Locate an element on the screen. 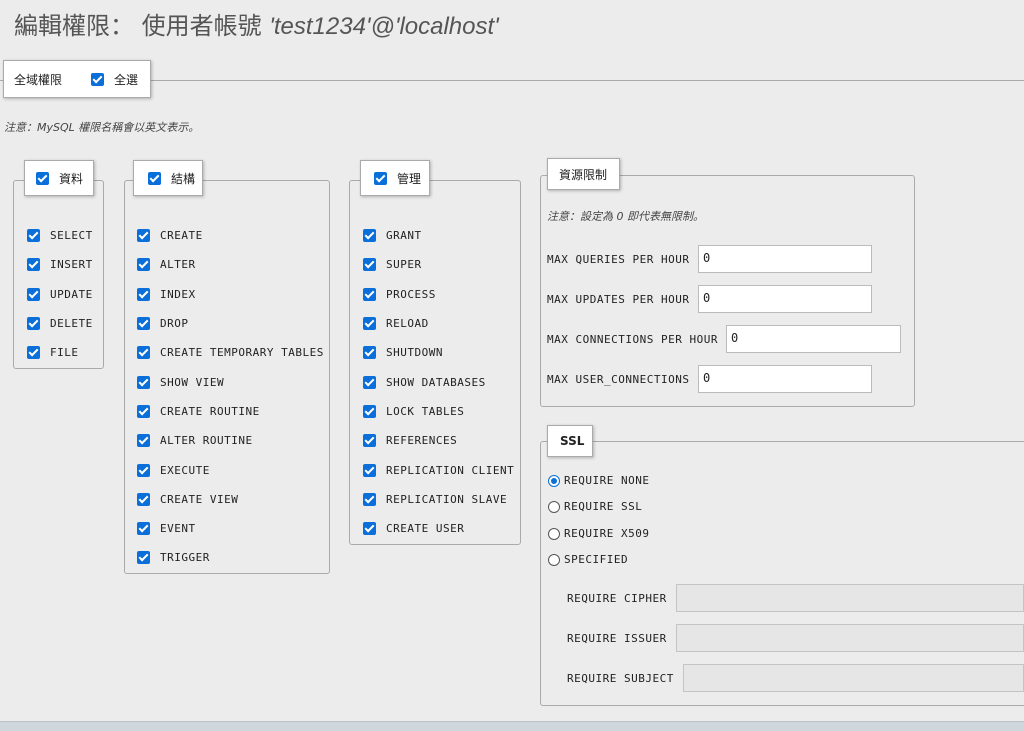 The image size is (1024, 731). require-cipher-input is located at coordinates (850, 598).